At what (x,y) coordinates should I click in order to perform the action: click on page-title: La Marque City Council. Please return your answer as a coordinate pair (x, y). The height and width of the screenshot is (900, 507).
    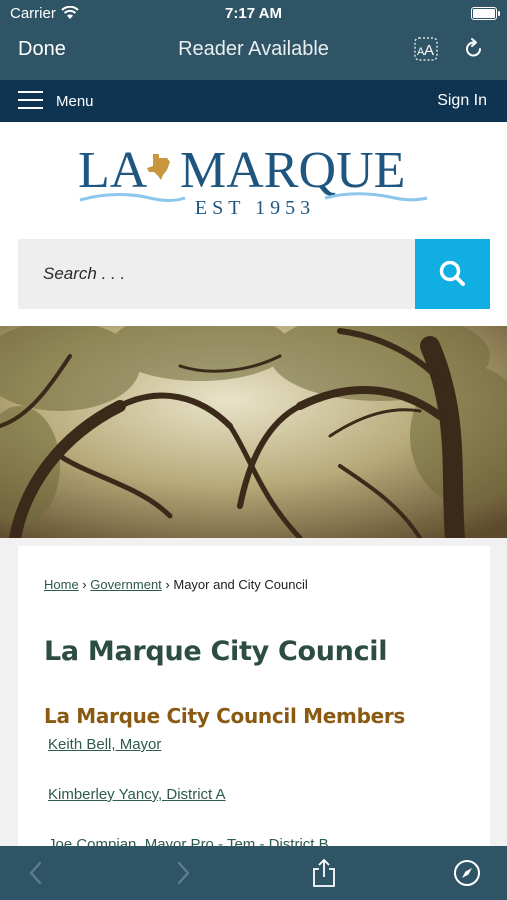
    Looking at the image, I should click on (216, 651).